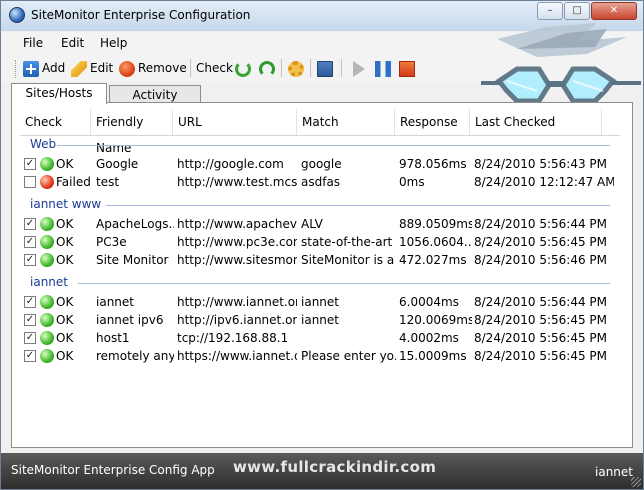 The width and height of the screenshot is (644, 490). Describe the element at coordinates (541, 224) in the screenshot. I see `row-last-checked: 8/24/2010 5:56:44 PM` at that location.